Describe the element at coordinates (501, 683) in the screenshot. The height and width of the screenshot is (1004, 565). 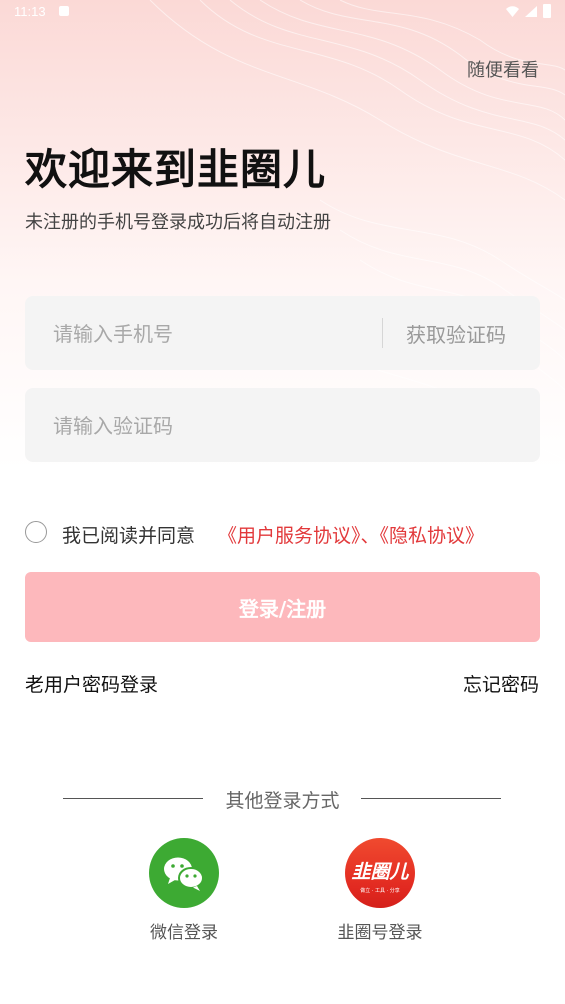
I see `forgot-password-link: 忘记密码` at that location.